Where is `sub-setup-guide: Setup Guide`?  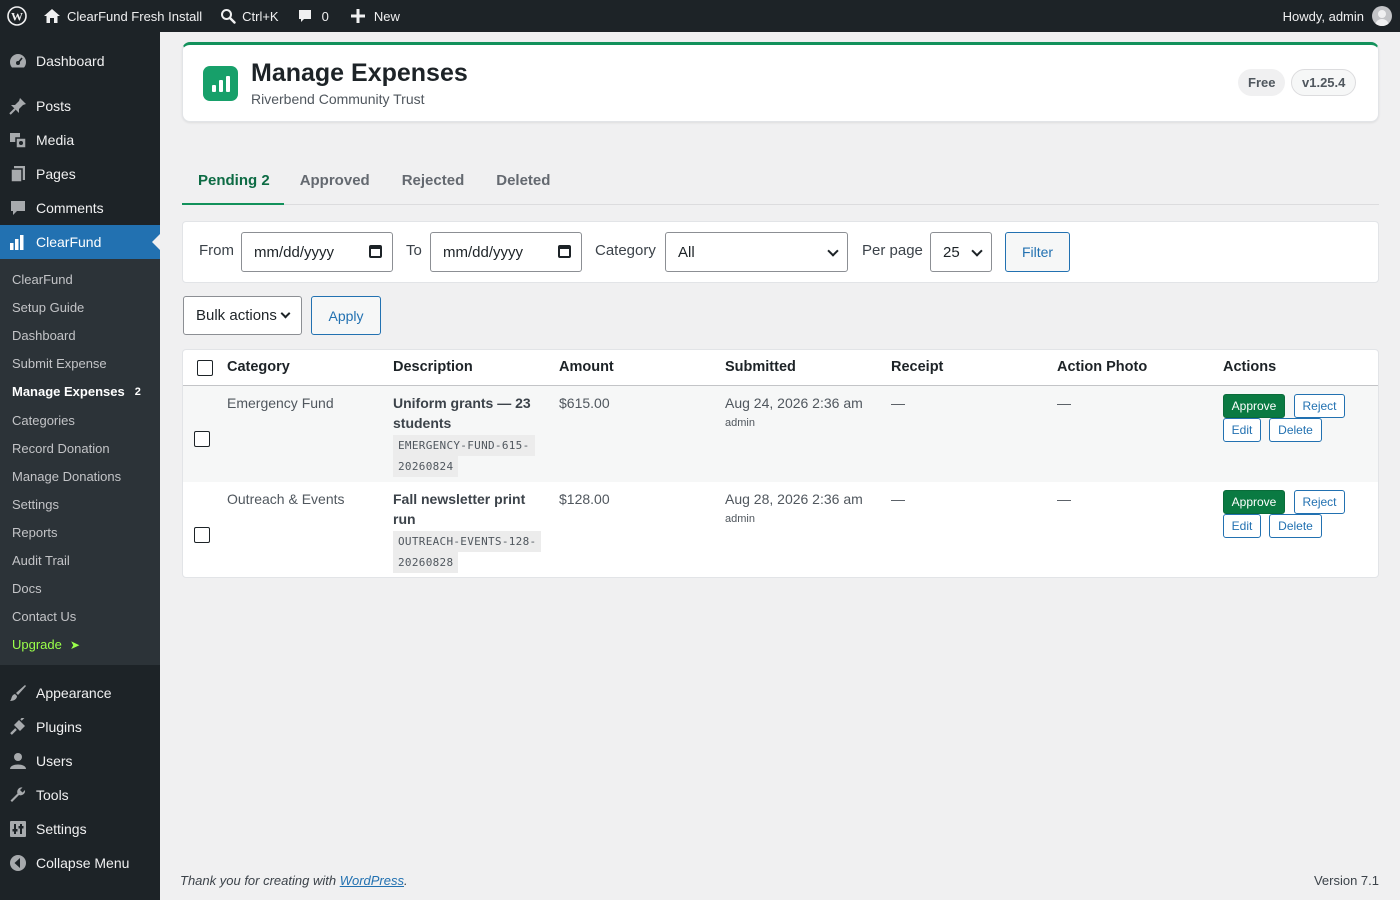
sub-setup-guide: Setup Guide is located at coordinates (80, 308).